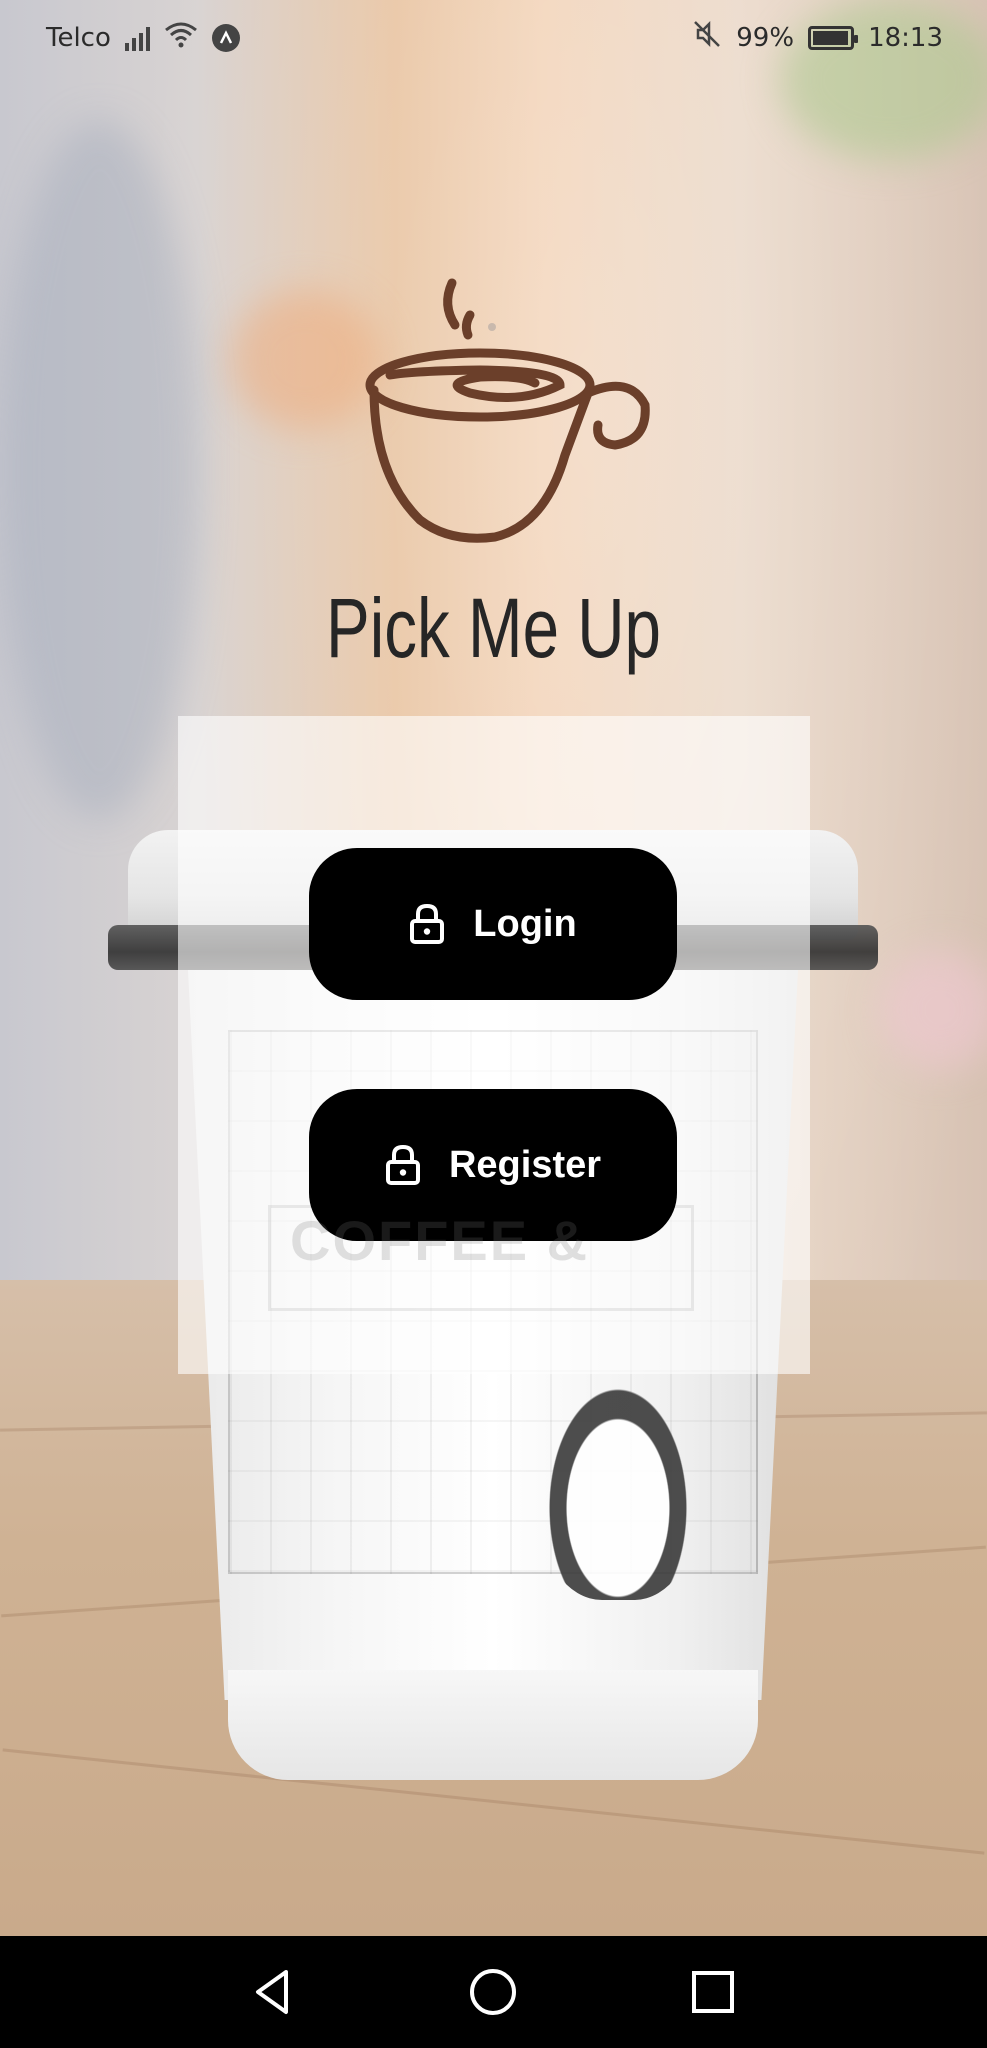 This screenshot has width=987, height=2048. Describe the element at coordinates (707, 37) in the screenshot. I see `mute-icon` at that location.